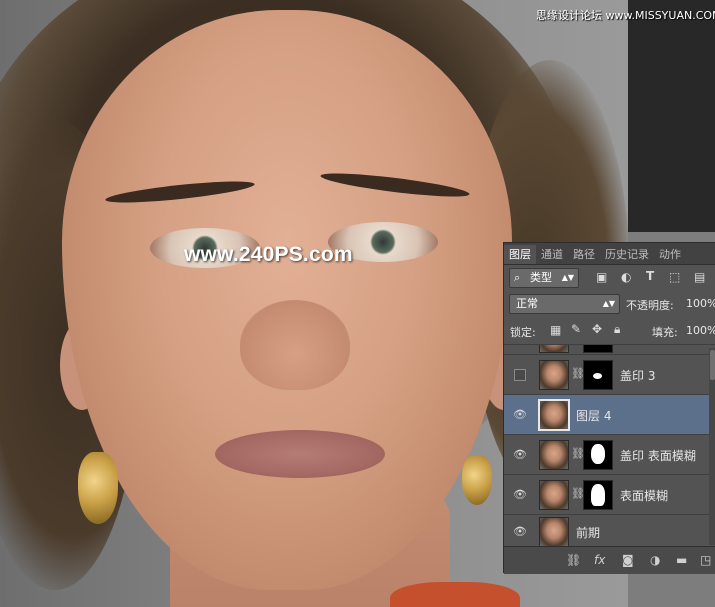 The width and height of the screenshot is (715, 607). I want to click on layer-row: 👁︎ ⛓ 表面模糊, so click(609, 494).